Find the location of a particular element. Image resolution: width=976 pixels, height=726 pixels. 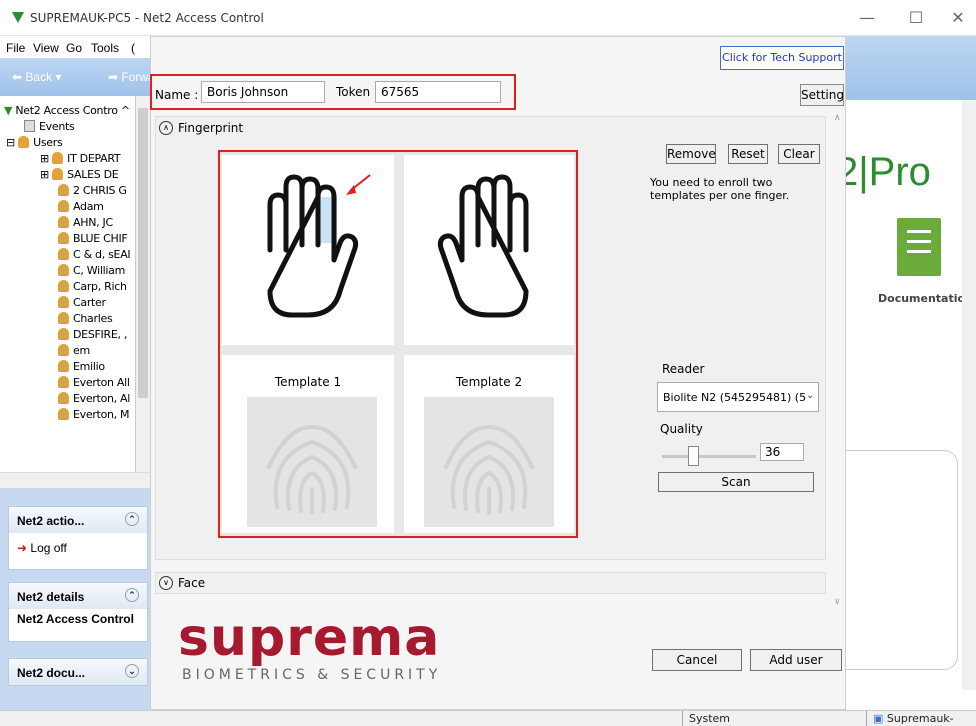

navigation-bar-right is located at coordinates (911, 68).